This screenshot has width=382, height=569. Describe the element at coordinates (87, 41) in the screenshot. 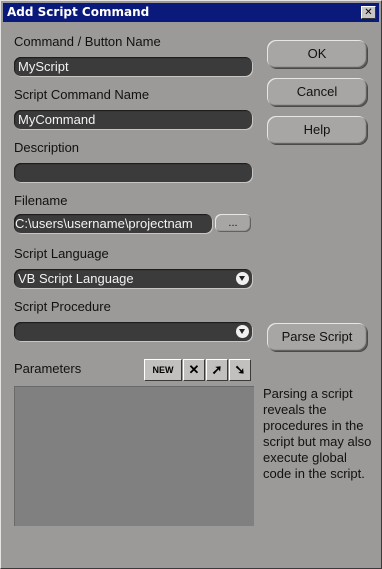

I see `button-name-label: Command / Button Name` at that location.